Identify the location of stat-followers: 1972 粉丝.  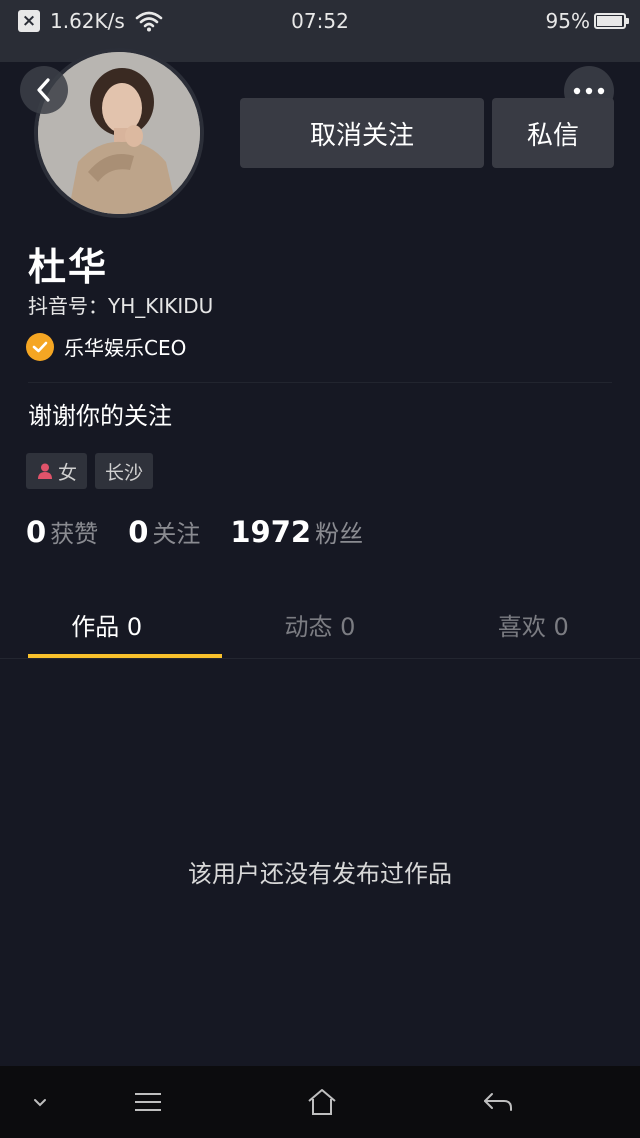
(296, 531).